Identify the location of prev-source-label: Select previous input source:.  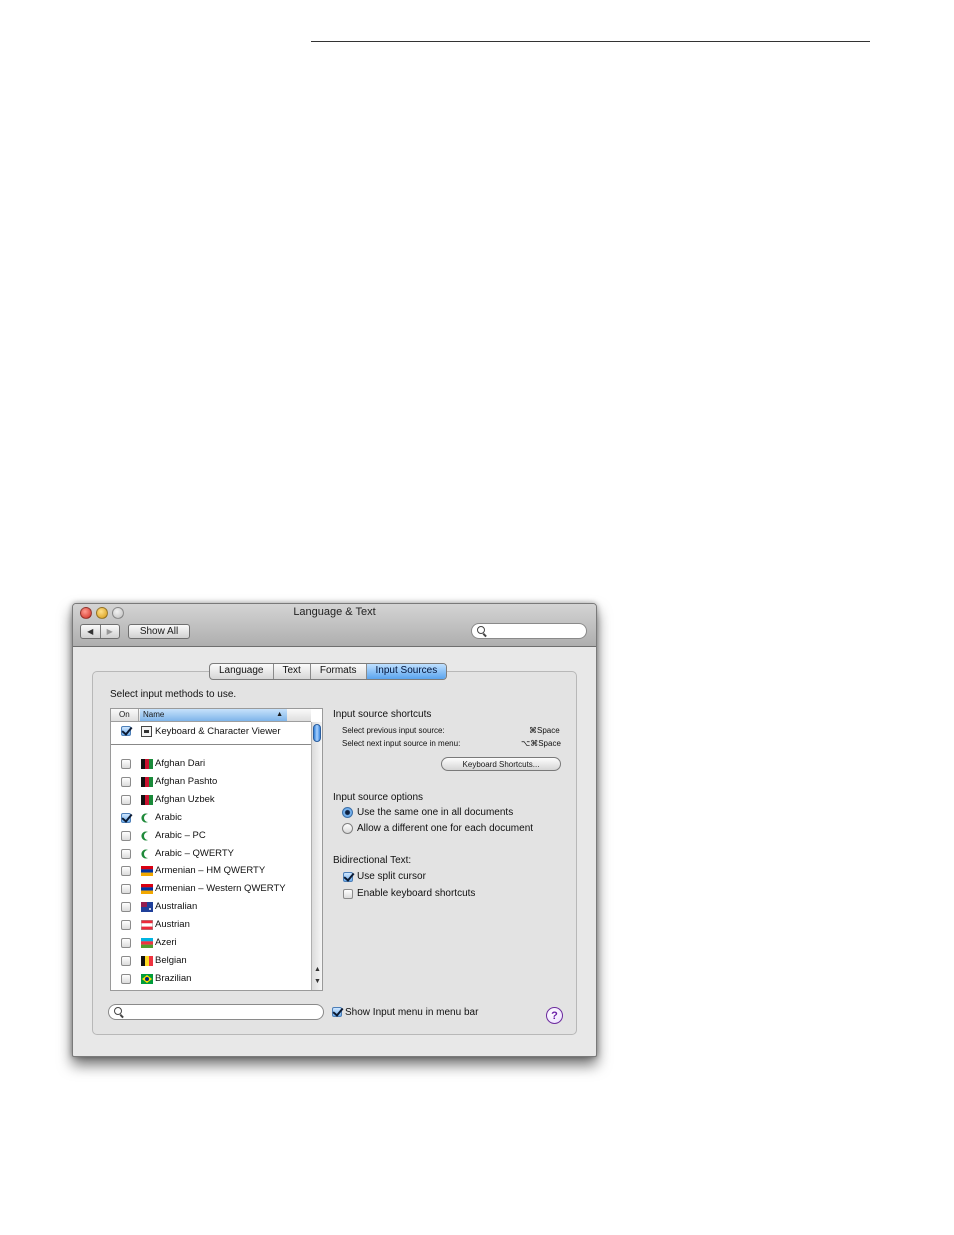
(393, 730).